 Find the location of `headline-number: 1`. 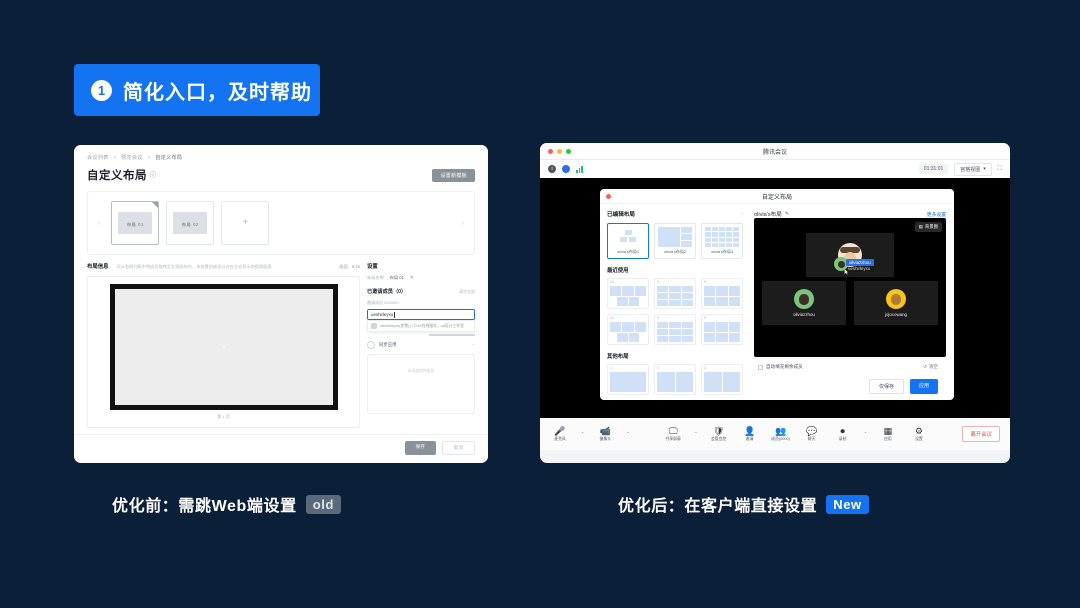

headline-number: 1 is located at coordinates (101, 90).